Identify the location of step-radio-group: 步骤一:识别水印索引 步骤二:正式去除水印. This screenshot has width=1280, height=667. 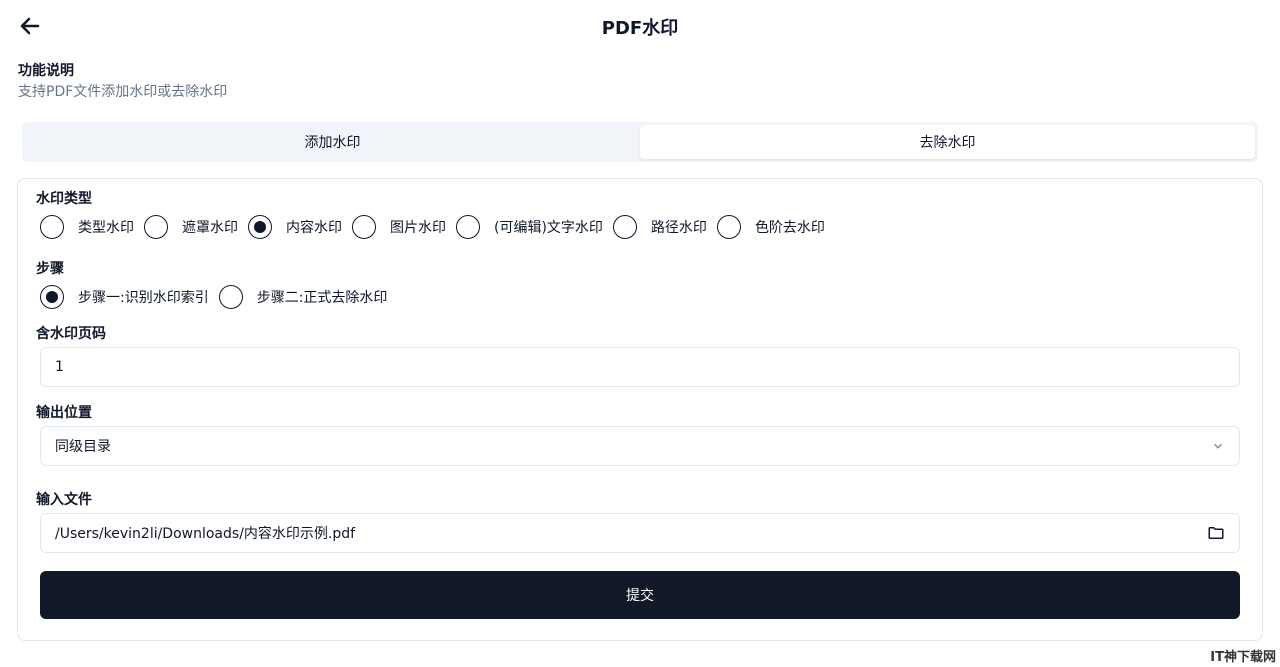
(218, 297).